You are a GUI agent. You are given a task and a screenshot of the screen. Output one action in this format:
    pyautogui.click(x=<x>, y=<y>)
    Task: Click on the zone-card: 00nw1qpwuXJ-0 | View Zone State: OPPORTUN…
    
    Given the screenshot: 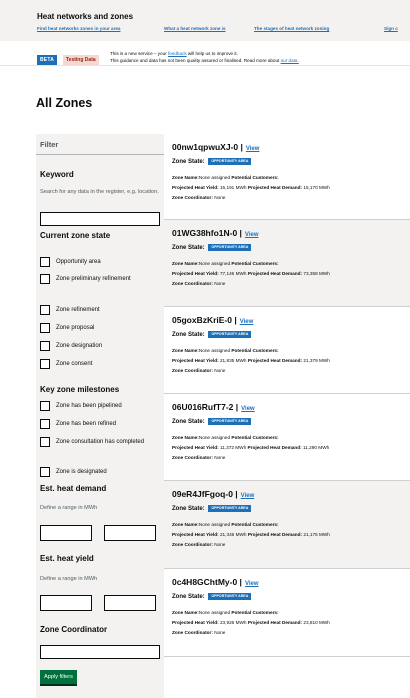 What is the action you would take?
    pyautogui.click(x=287, y=177)
    